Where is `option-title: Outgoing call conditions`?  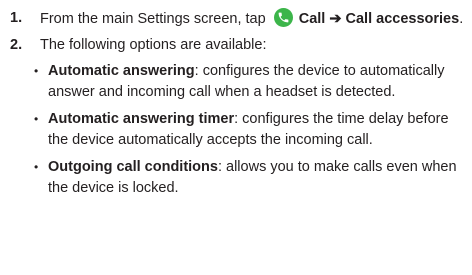
option-title: Outgoing call conditions is located at coordinates (133, 167).